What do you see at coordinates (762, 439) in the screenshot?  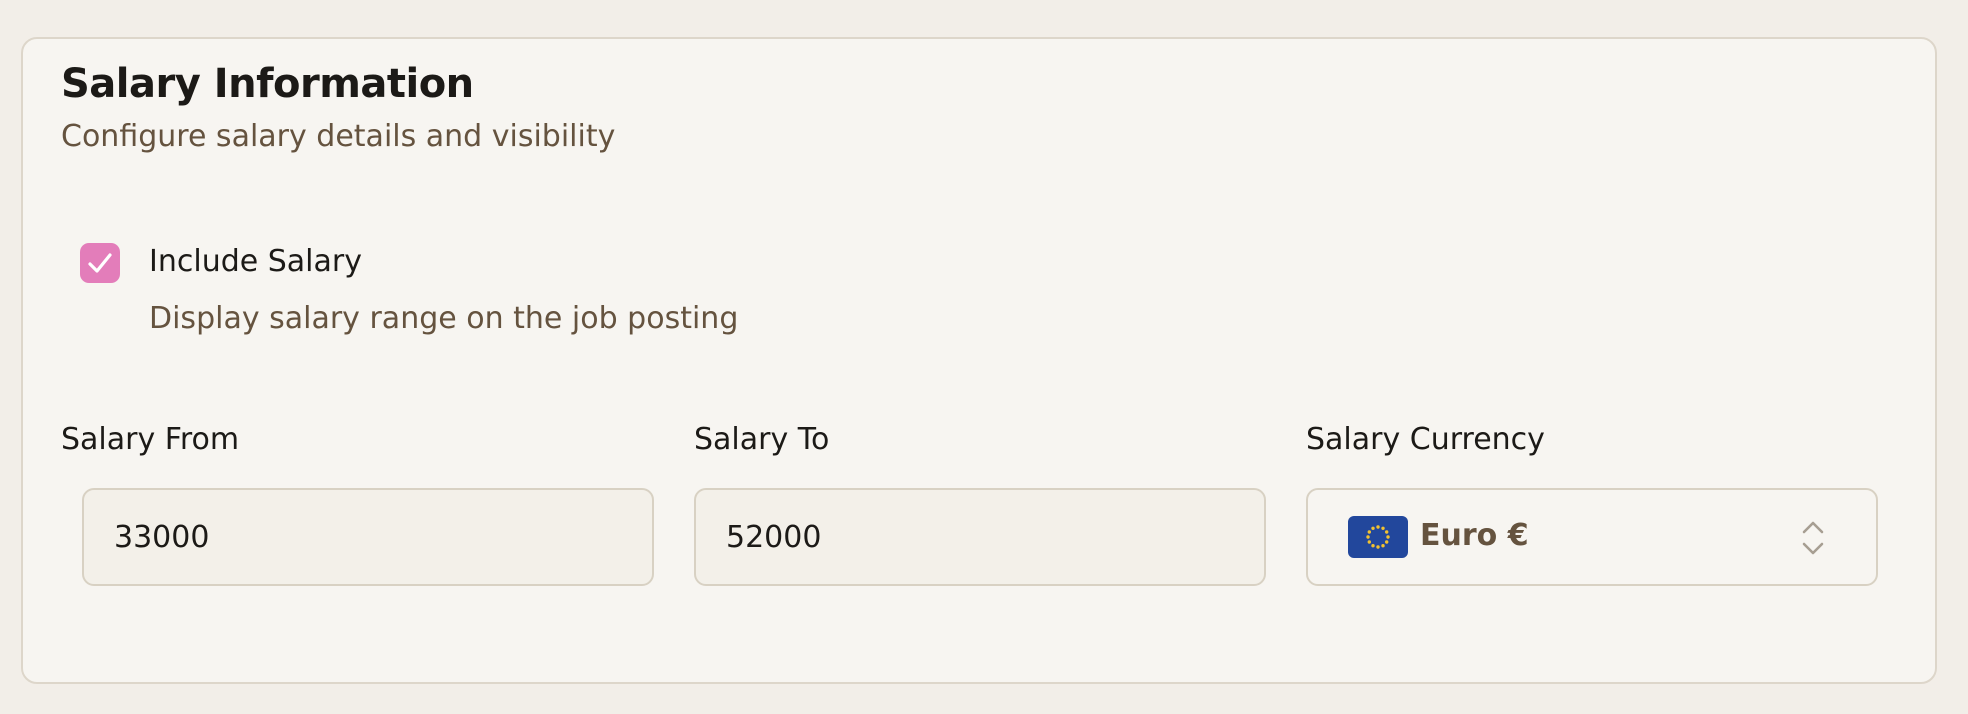 I see `salary-to-label: Salary To` at bounding box center [762, 439].